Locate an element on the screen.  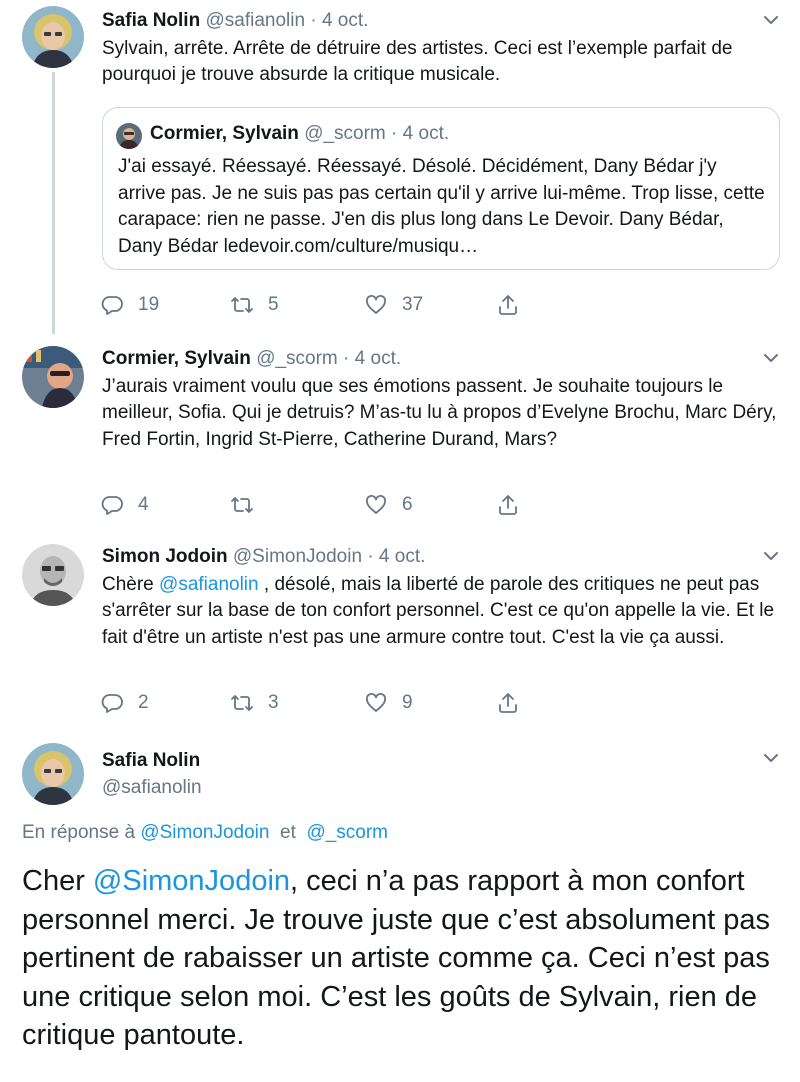
reply-mention-link: @SimonJodoin is located at coordinates (204, 832).